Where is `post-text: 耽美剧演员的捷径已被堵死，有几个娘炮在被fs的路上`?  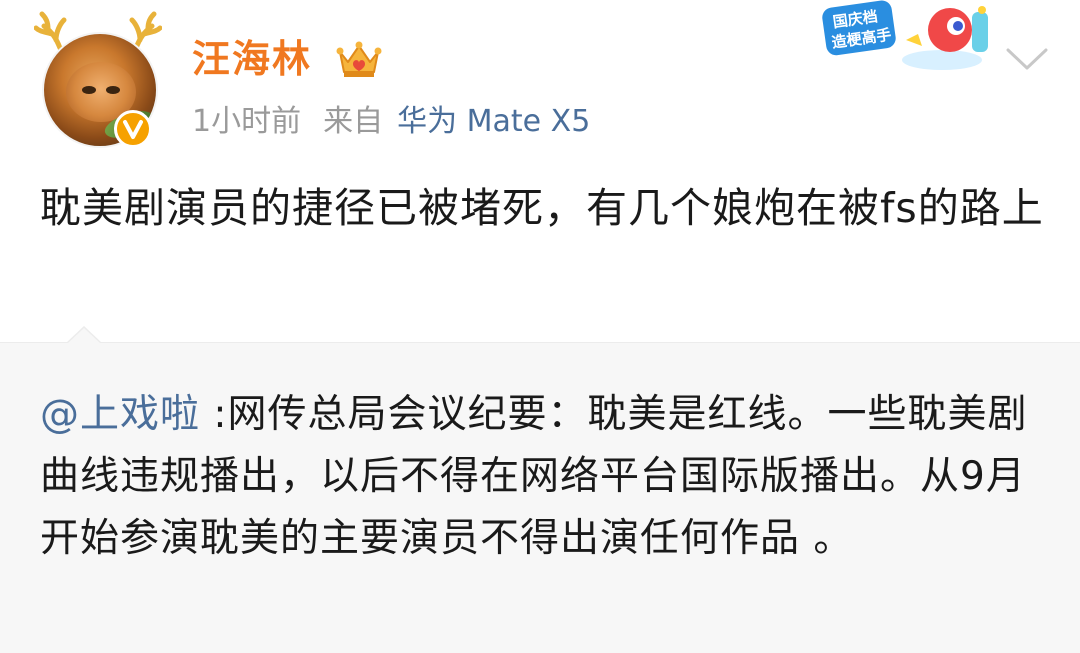 post-text: 耽美剧演员的捷径已被堵死，有几个娘炮在被fs的路上 is located at coordinates (542, 208).